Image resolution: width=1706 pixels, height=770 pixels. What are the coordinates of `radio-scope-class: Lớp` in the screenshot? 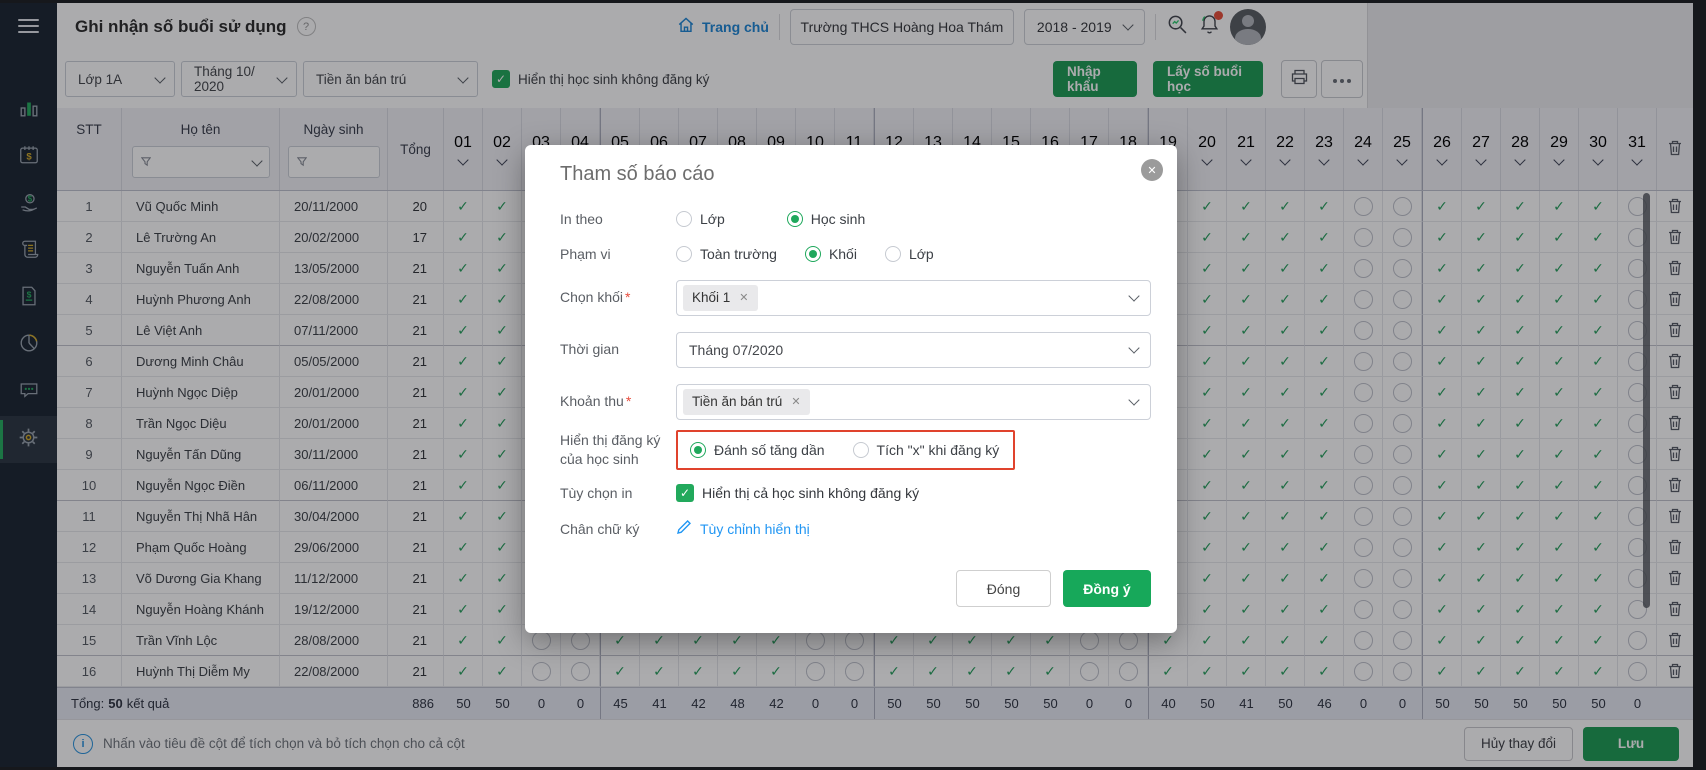 It's located at (909, 254).